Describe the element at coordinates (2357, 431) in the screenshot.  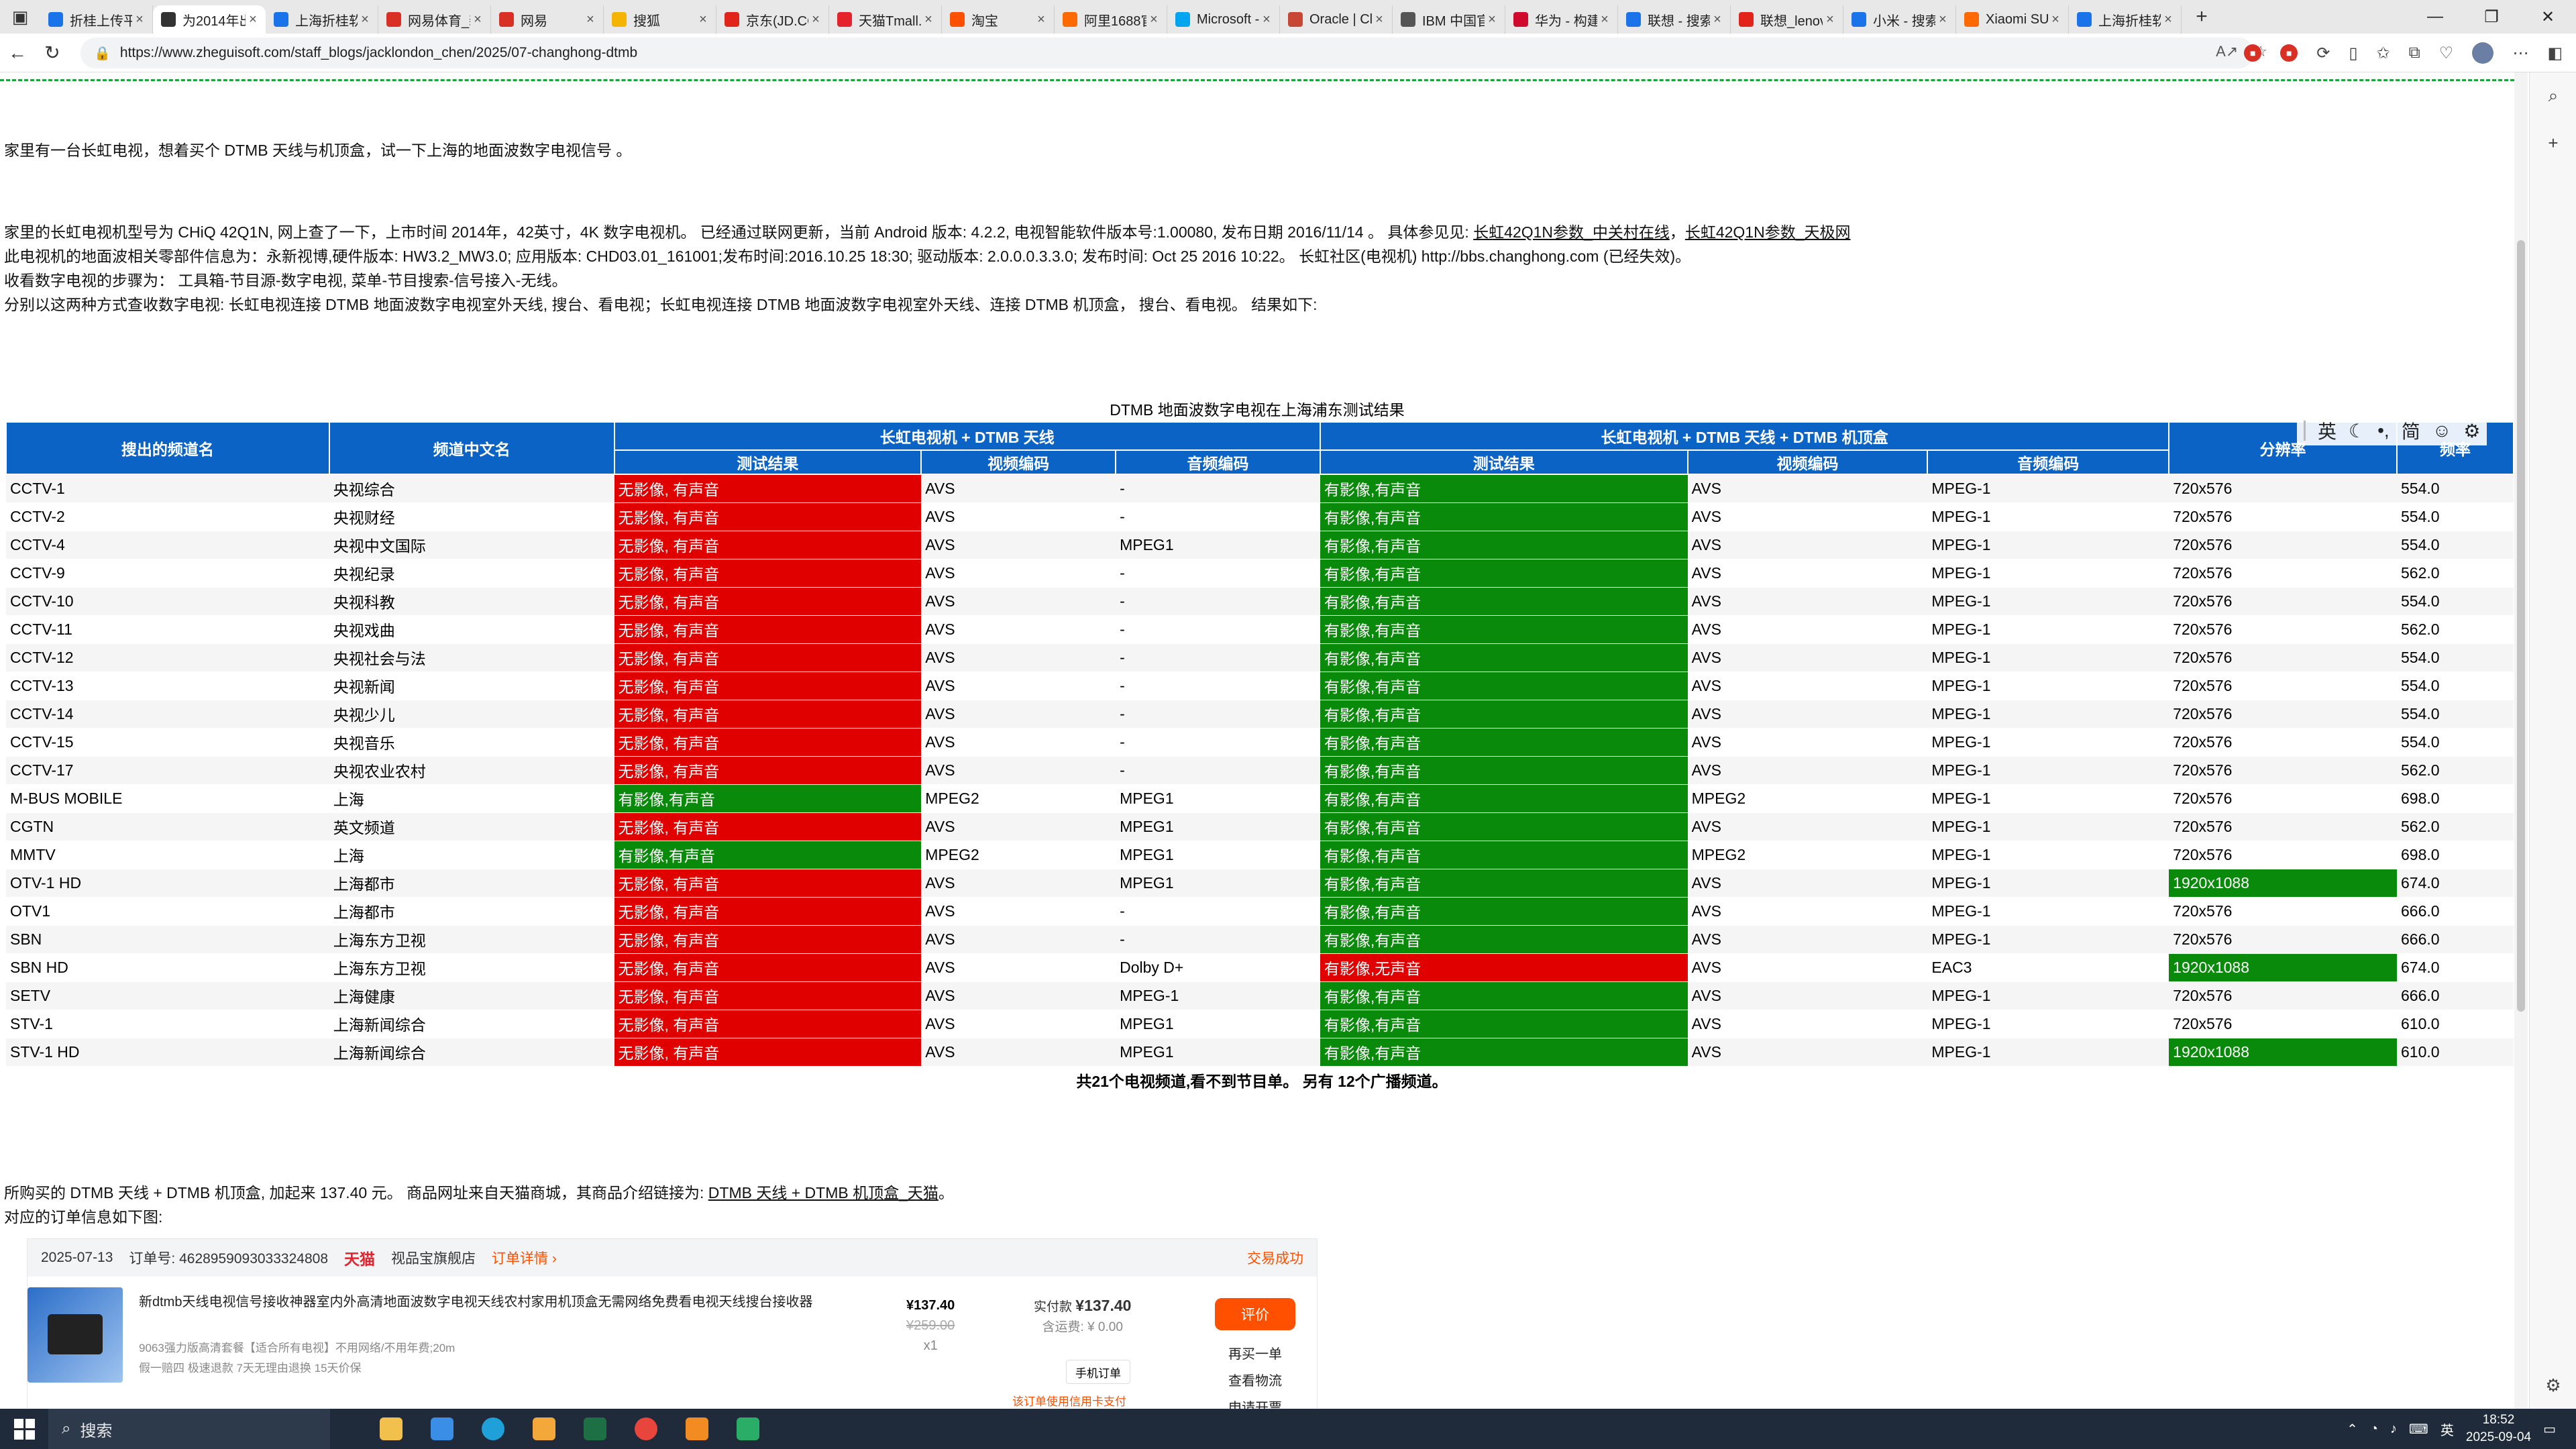
I see `ime-moon-icon: ☾` at that location.